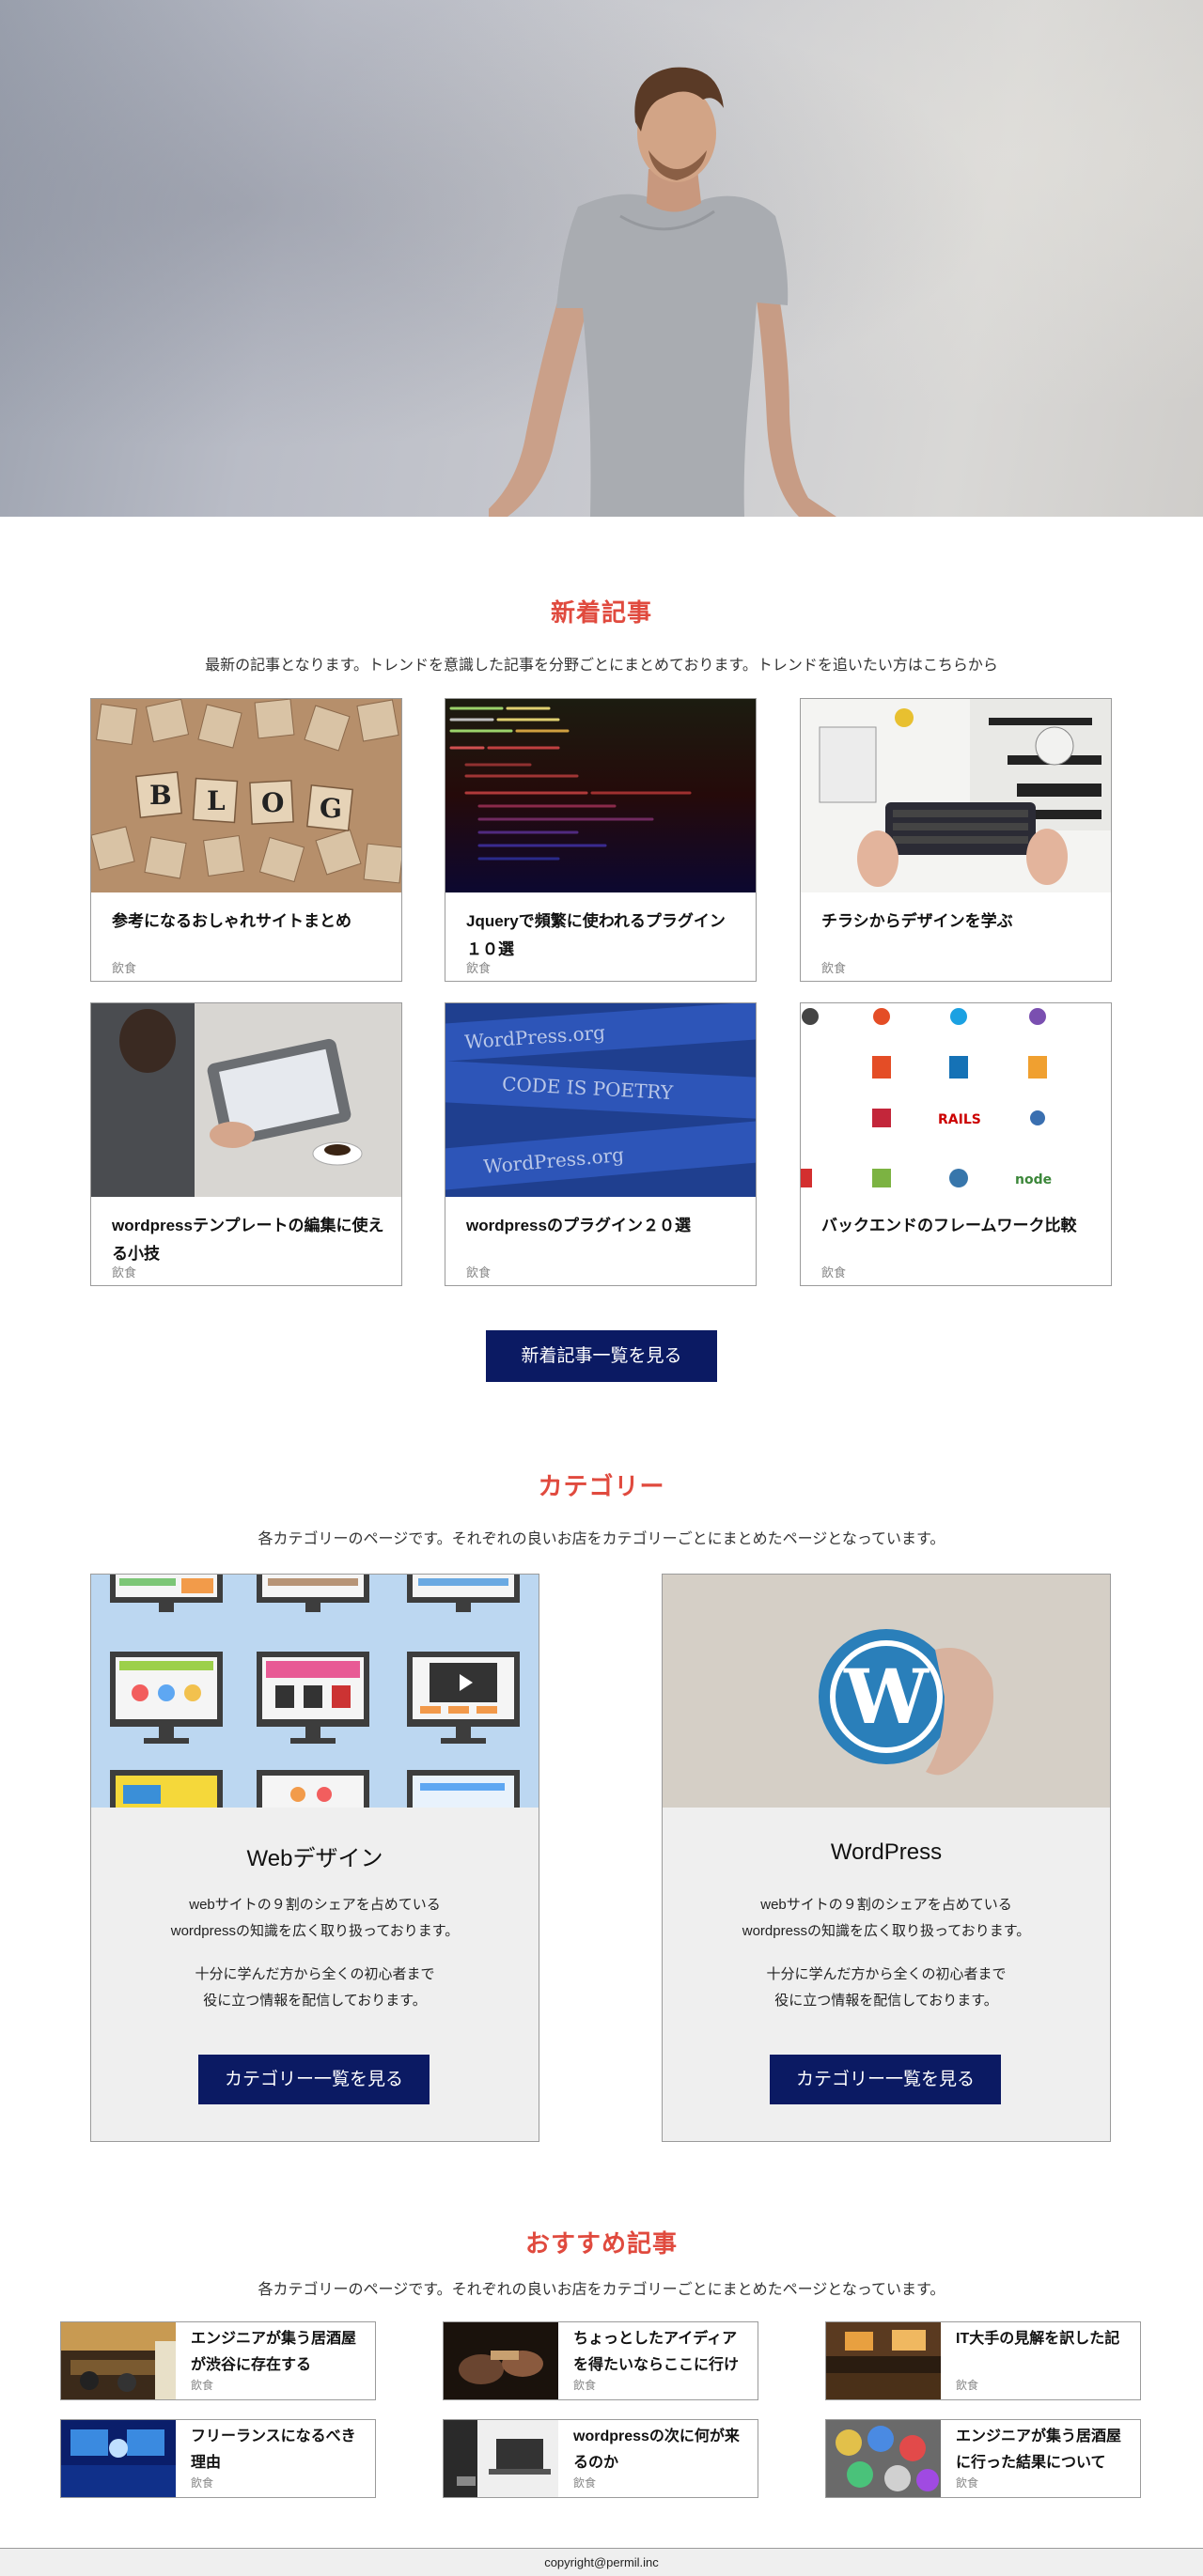 The width and height of the screenshot is (1203, 2576). Describe the element at coordinates (957, 922) in the screenshot. I see `article-title: チラシからデザインを学ぶ` at that location.